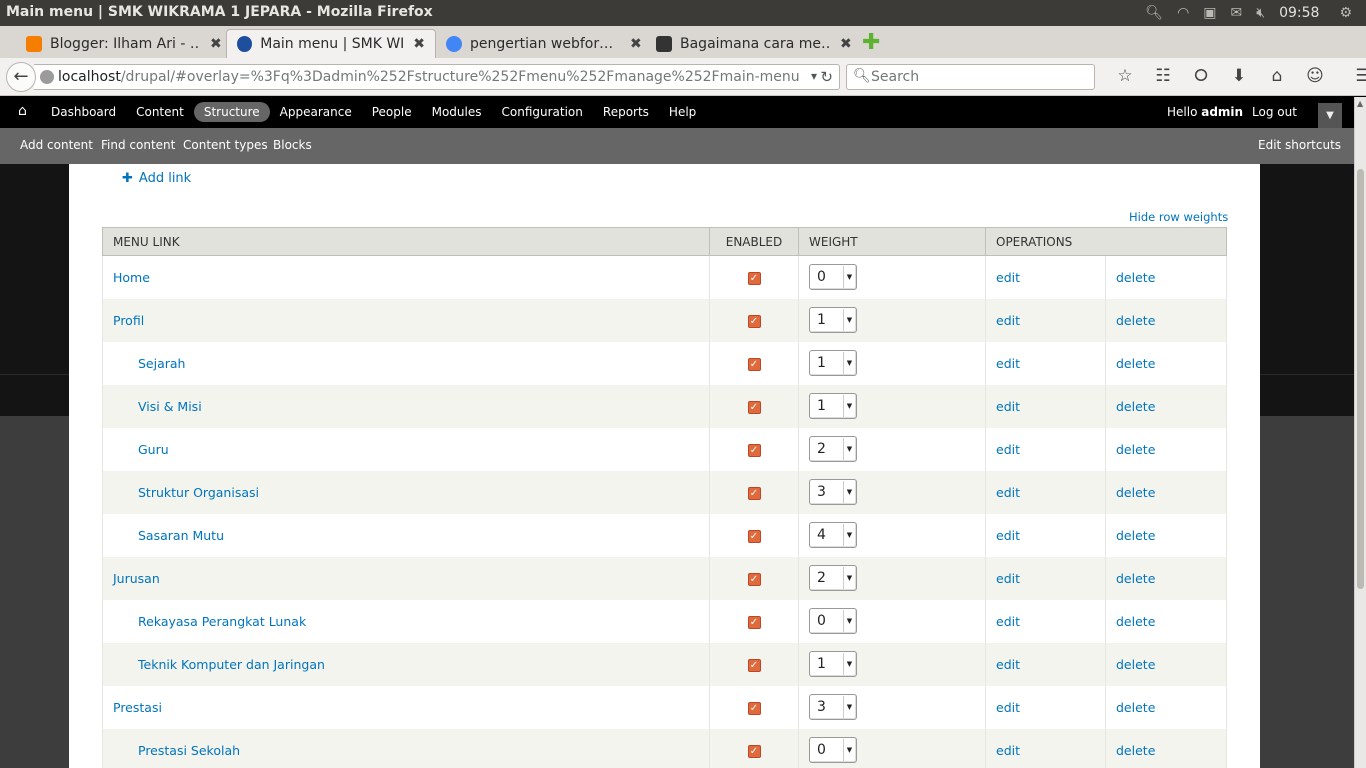  Describe the element at coordinates (47, 77) in the screenshot. I see `site-info-icon` at that location.